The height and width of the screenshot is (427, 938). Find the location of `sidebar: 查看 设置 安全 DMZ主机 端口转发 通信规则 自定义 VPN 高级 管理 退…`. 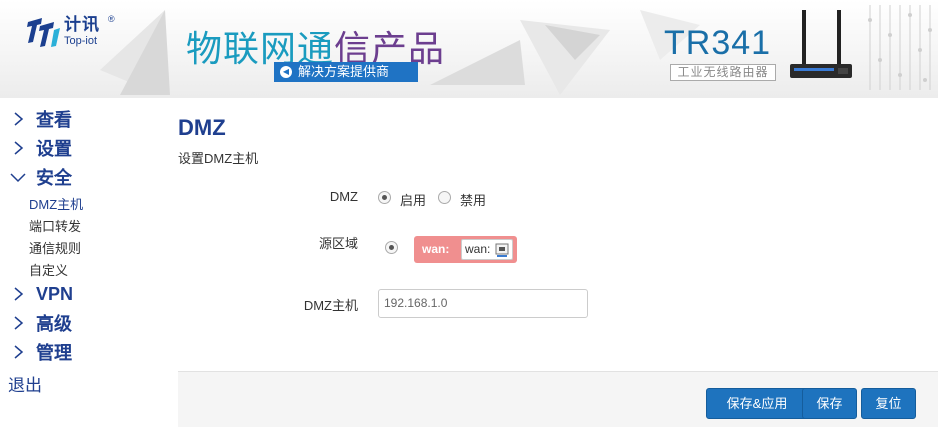

sidebar: 查看 设置 安全 DMZ主机 端口转发 通信规则 自定义 VPN 高级 管理 退… is located at coordinates (85, 262).